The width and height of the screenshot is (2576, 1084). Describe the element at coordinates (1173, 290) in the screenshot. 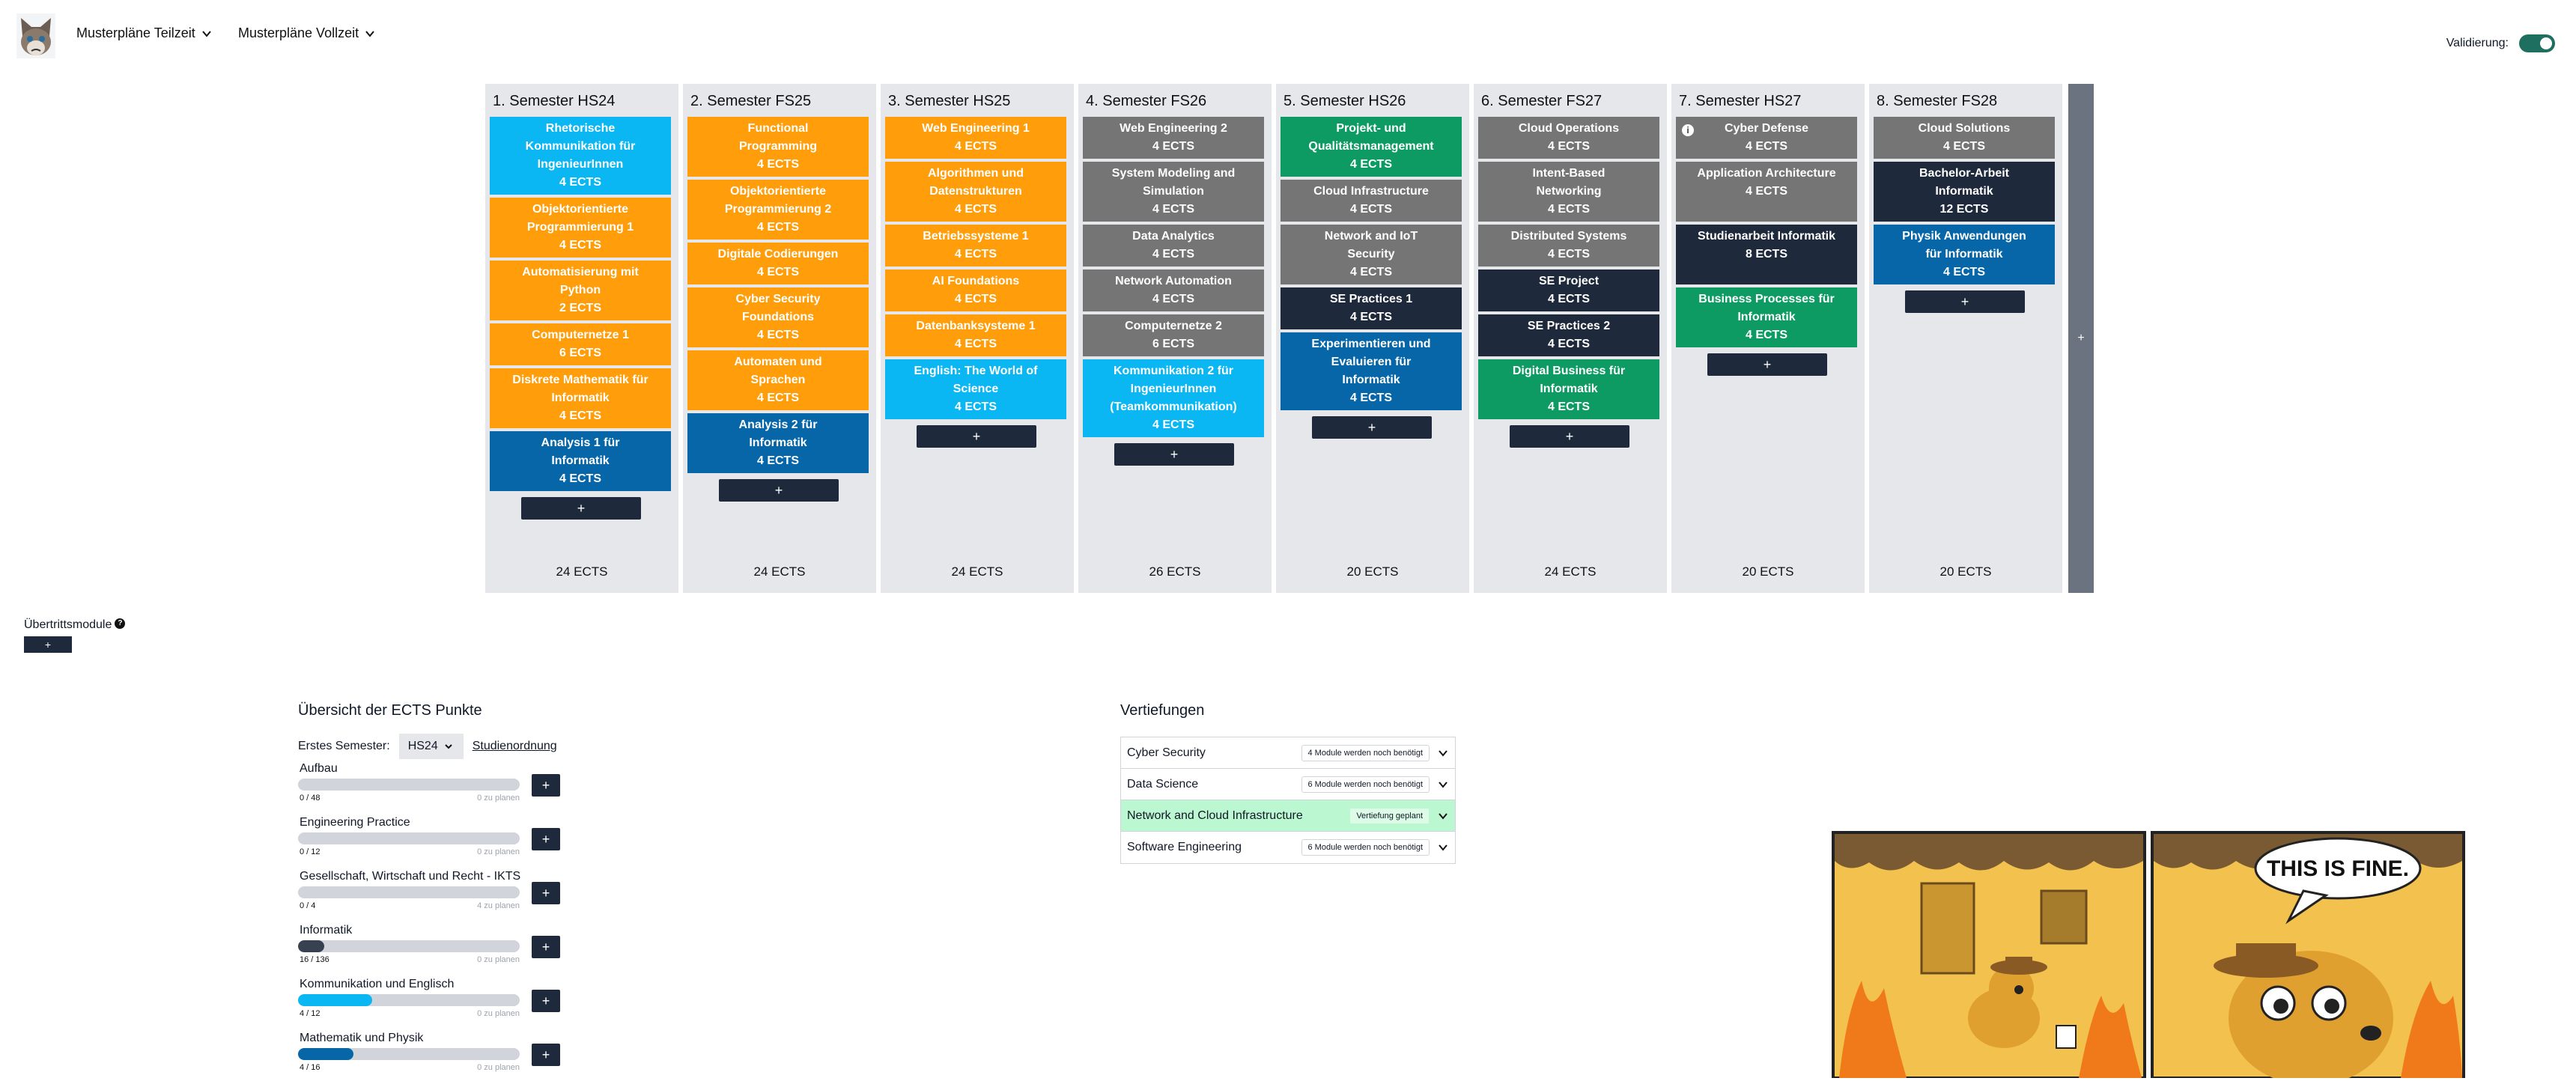

I see `module-card: Network Automation 4 ECTS` at that location.